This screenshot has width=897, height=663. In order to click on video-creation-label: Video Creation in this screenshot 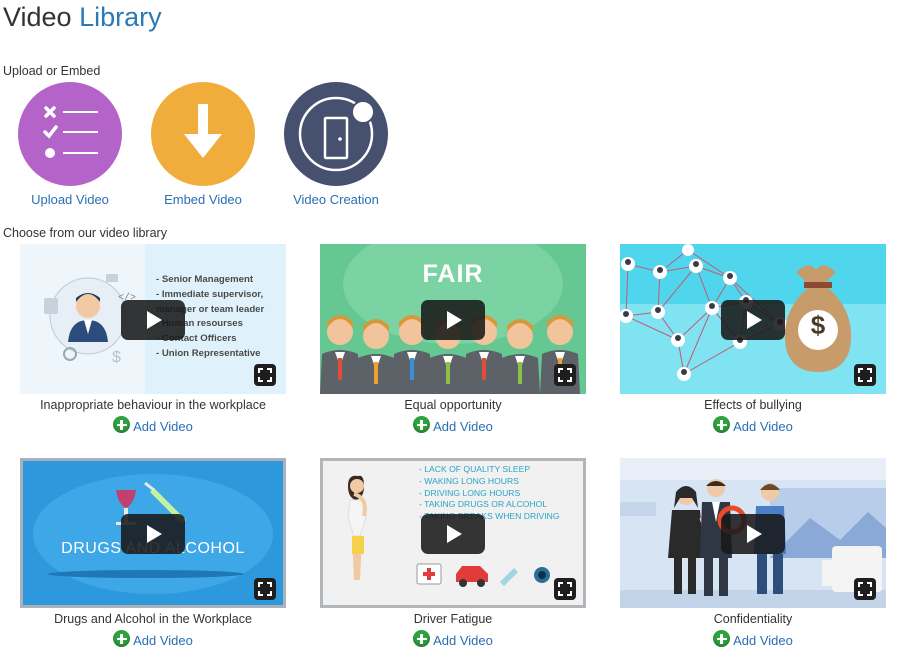, I will do `click(336, 199)`.